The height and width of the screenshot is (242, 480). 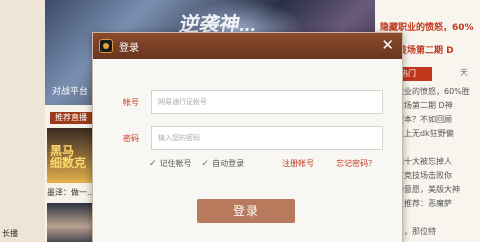 I want to click on auto-login-checkbox: ✓ 自动登录, so click(x=223, y=163).